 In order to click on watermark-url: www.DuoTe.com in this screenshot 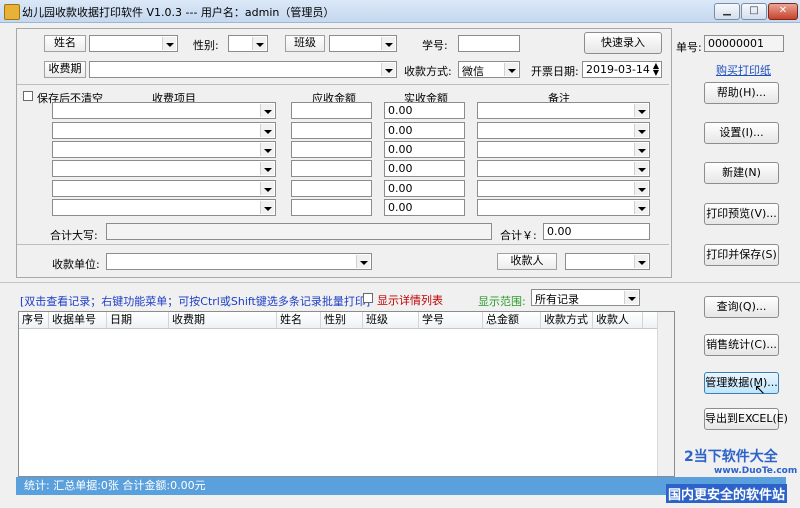, I will do `click(756, 471)`.